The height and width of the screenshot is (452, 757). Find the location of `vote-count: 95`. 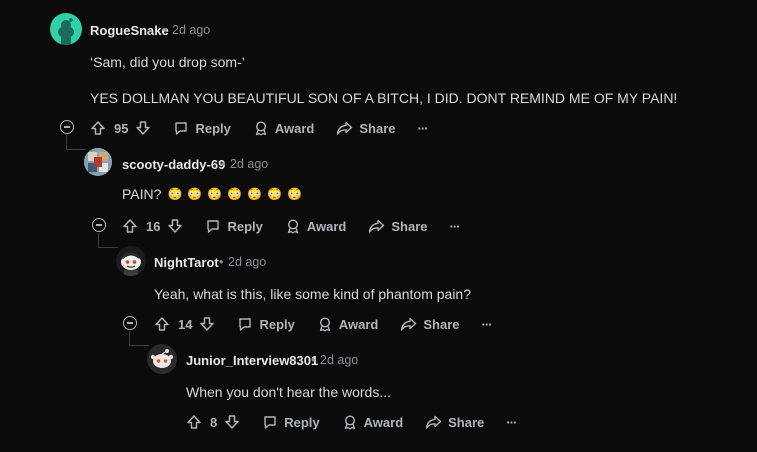

vote-count: 95 is located at coordinates (121, 128).